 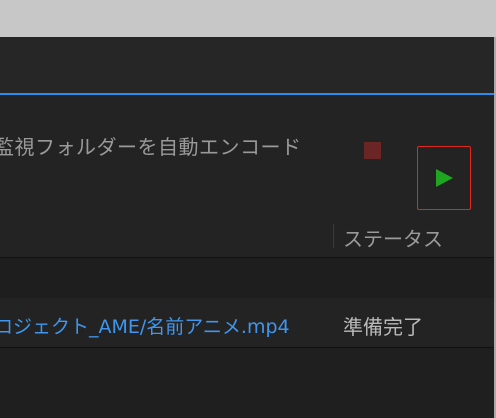 What do you see at coordinates (333, 236) in the screenshot?
I see `column-divider` at bounding box center [333, 236].